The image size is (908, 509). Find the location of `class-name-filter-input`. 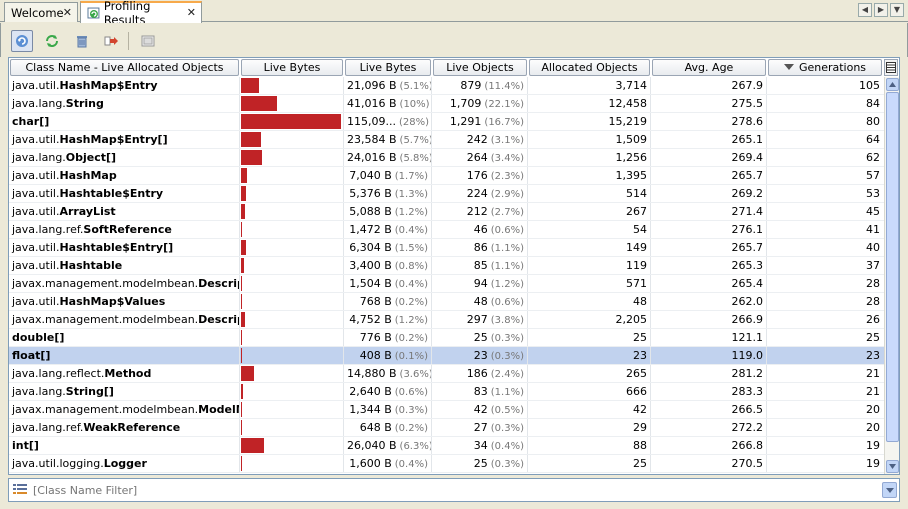

class-name-filter-input is located at coordinates (453, 490).